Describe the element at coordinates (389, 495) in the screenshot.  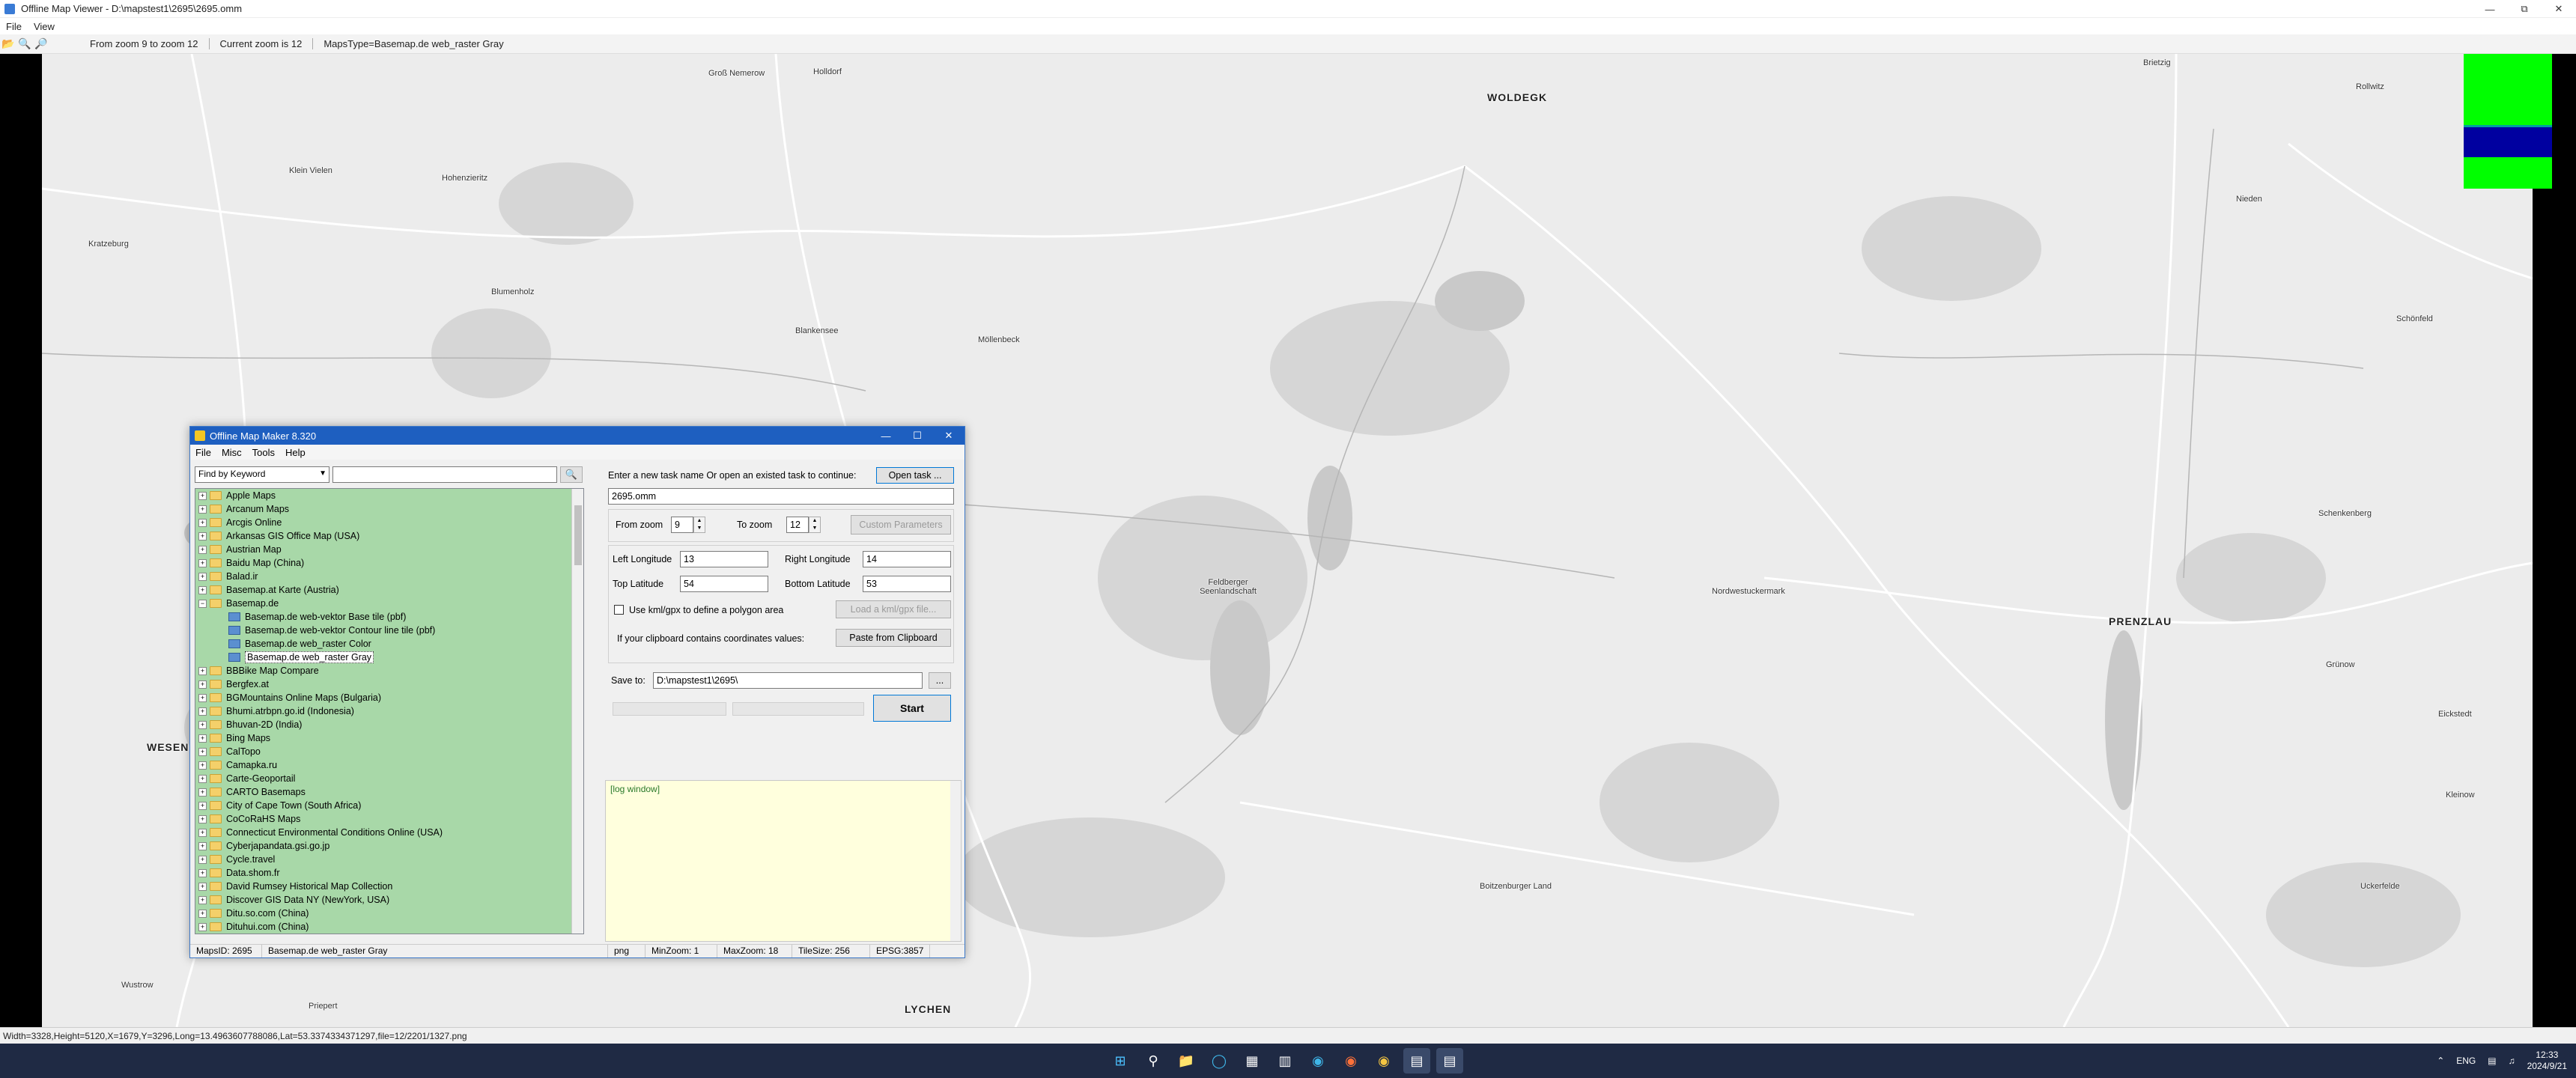
I see `tree-item: + Apple Maps` at that location.